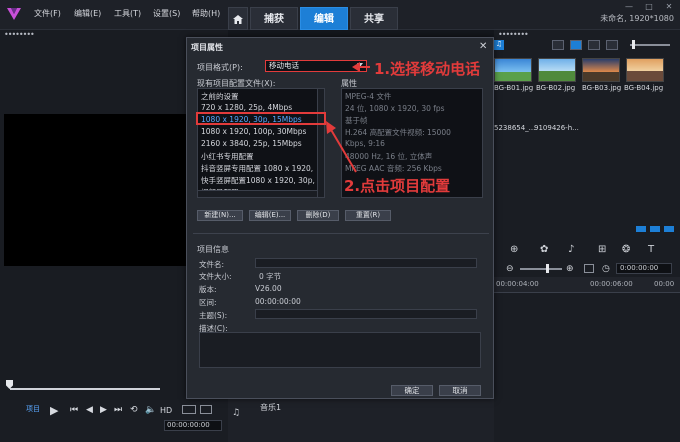  Describe the element at coordinates (389, 156) in the screenshot. I see `property-line: 48000 Hz, 16 位, 立体声` at that location.